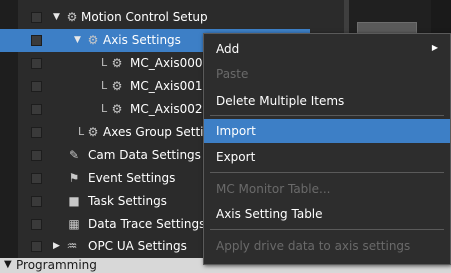 This screenshot has width=451, height=273. What do you see at coordinates (327, 49) in the screenshot?
I see `menu-item-add: Add ▶` at bounding box center [327, 49].